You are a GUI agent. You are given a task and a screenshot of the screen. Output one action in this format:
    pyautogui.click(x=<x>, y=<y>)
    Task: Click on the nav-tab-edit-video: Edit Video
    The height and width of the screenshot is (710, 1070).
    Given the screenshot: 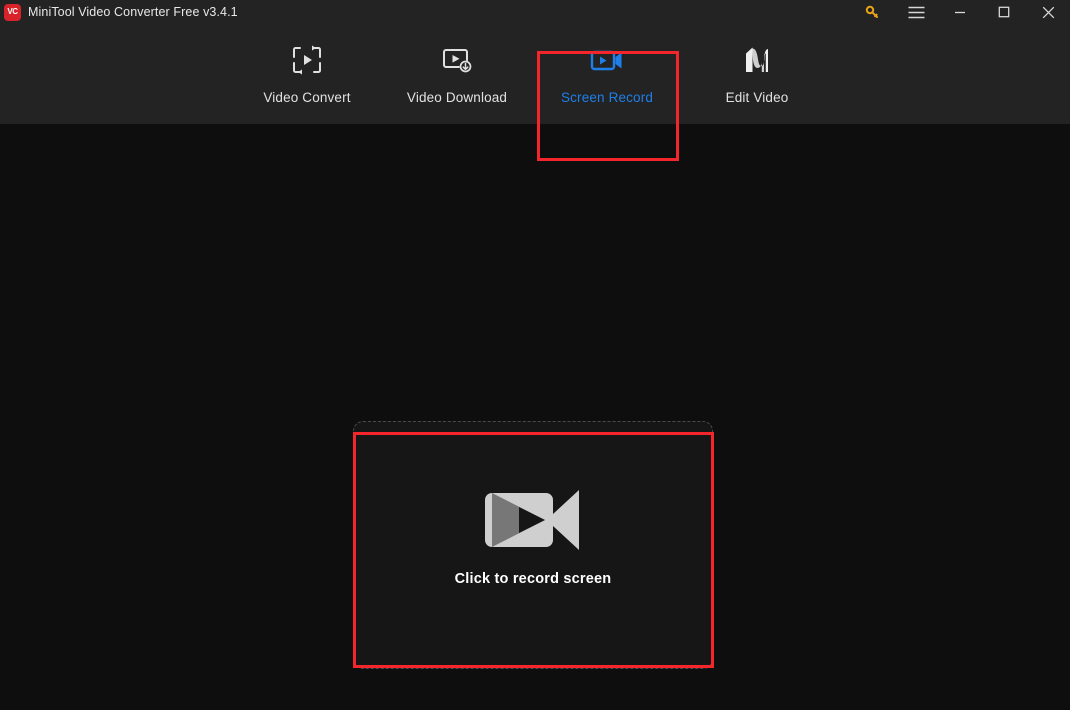 What is the action you would take?
    pyautogui.click(x=757, y=74)
    